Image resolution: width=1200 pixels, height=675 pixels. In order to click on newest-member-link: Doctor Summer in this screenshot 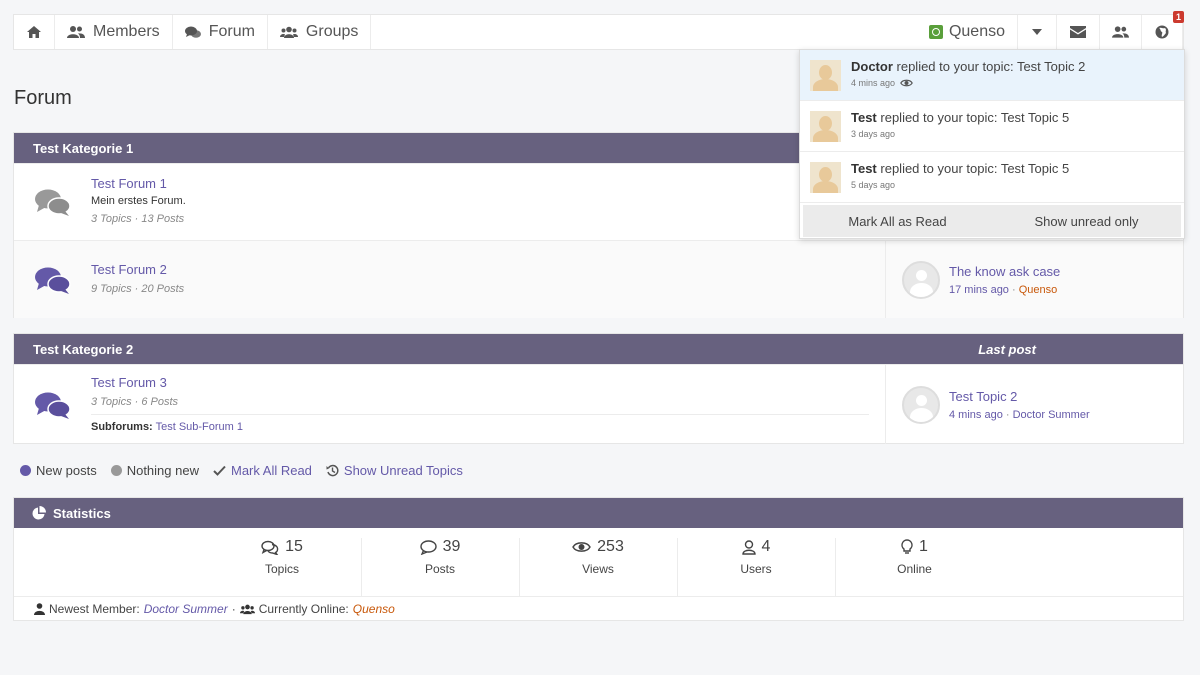, I will do `click(186, 609)`.